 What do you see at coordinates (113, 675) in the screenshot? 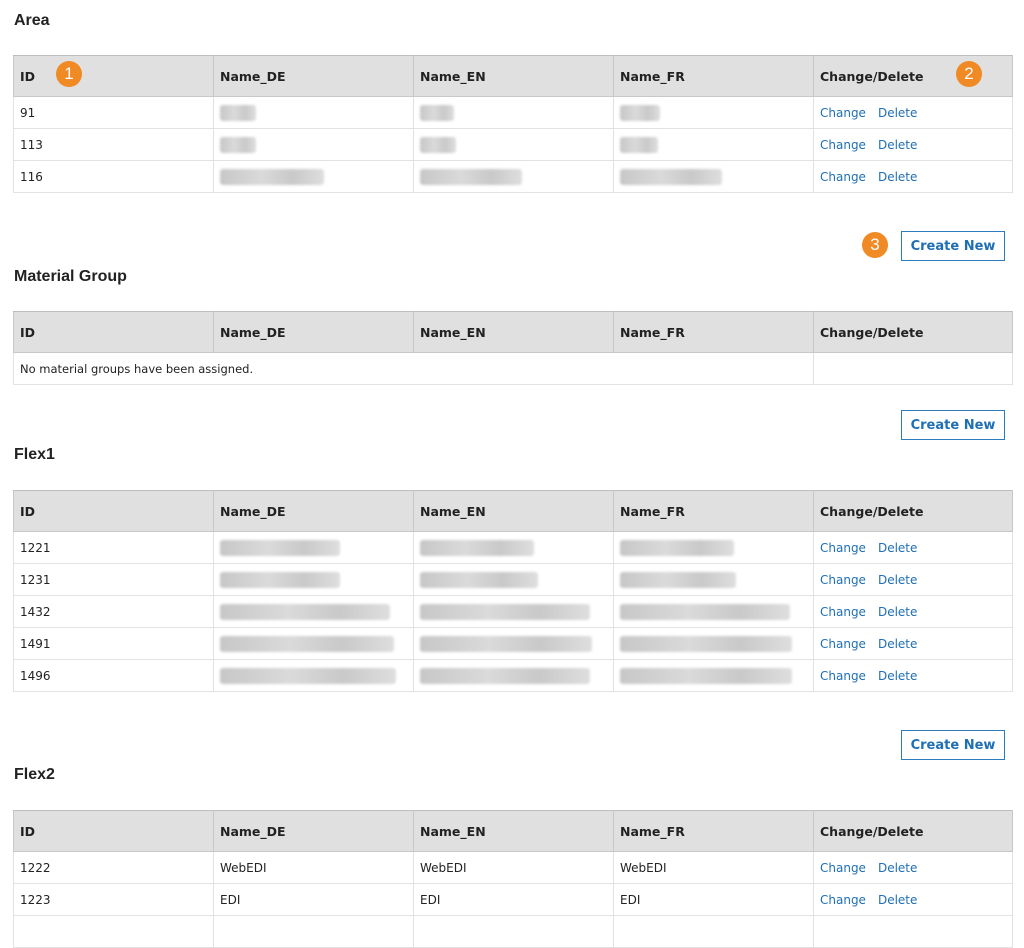
I see `cell-id: 1496` at bounding box center [113, 675].